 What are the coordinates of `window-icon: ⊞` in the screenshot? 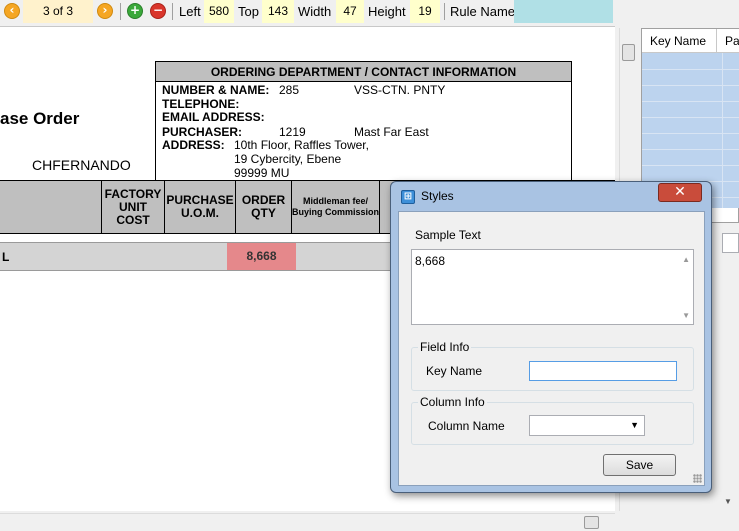 It's located at (408, 197).